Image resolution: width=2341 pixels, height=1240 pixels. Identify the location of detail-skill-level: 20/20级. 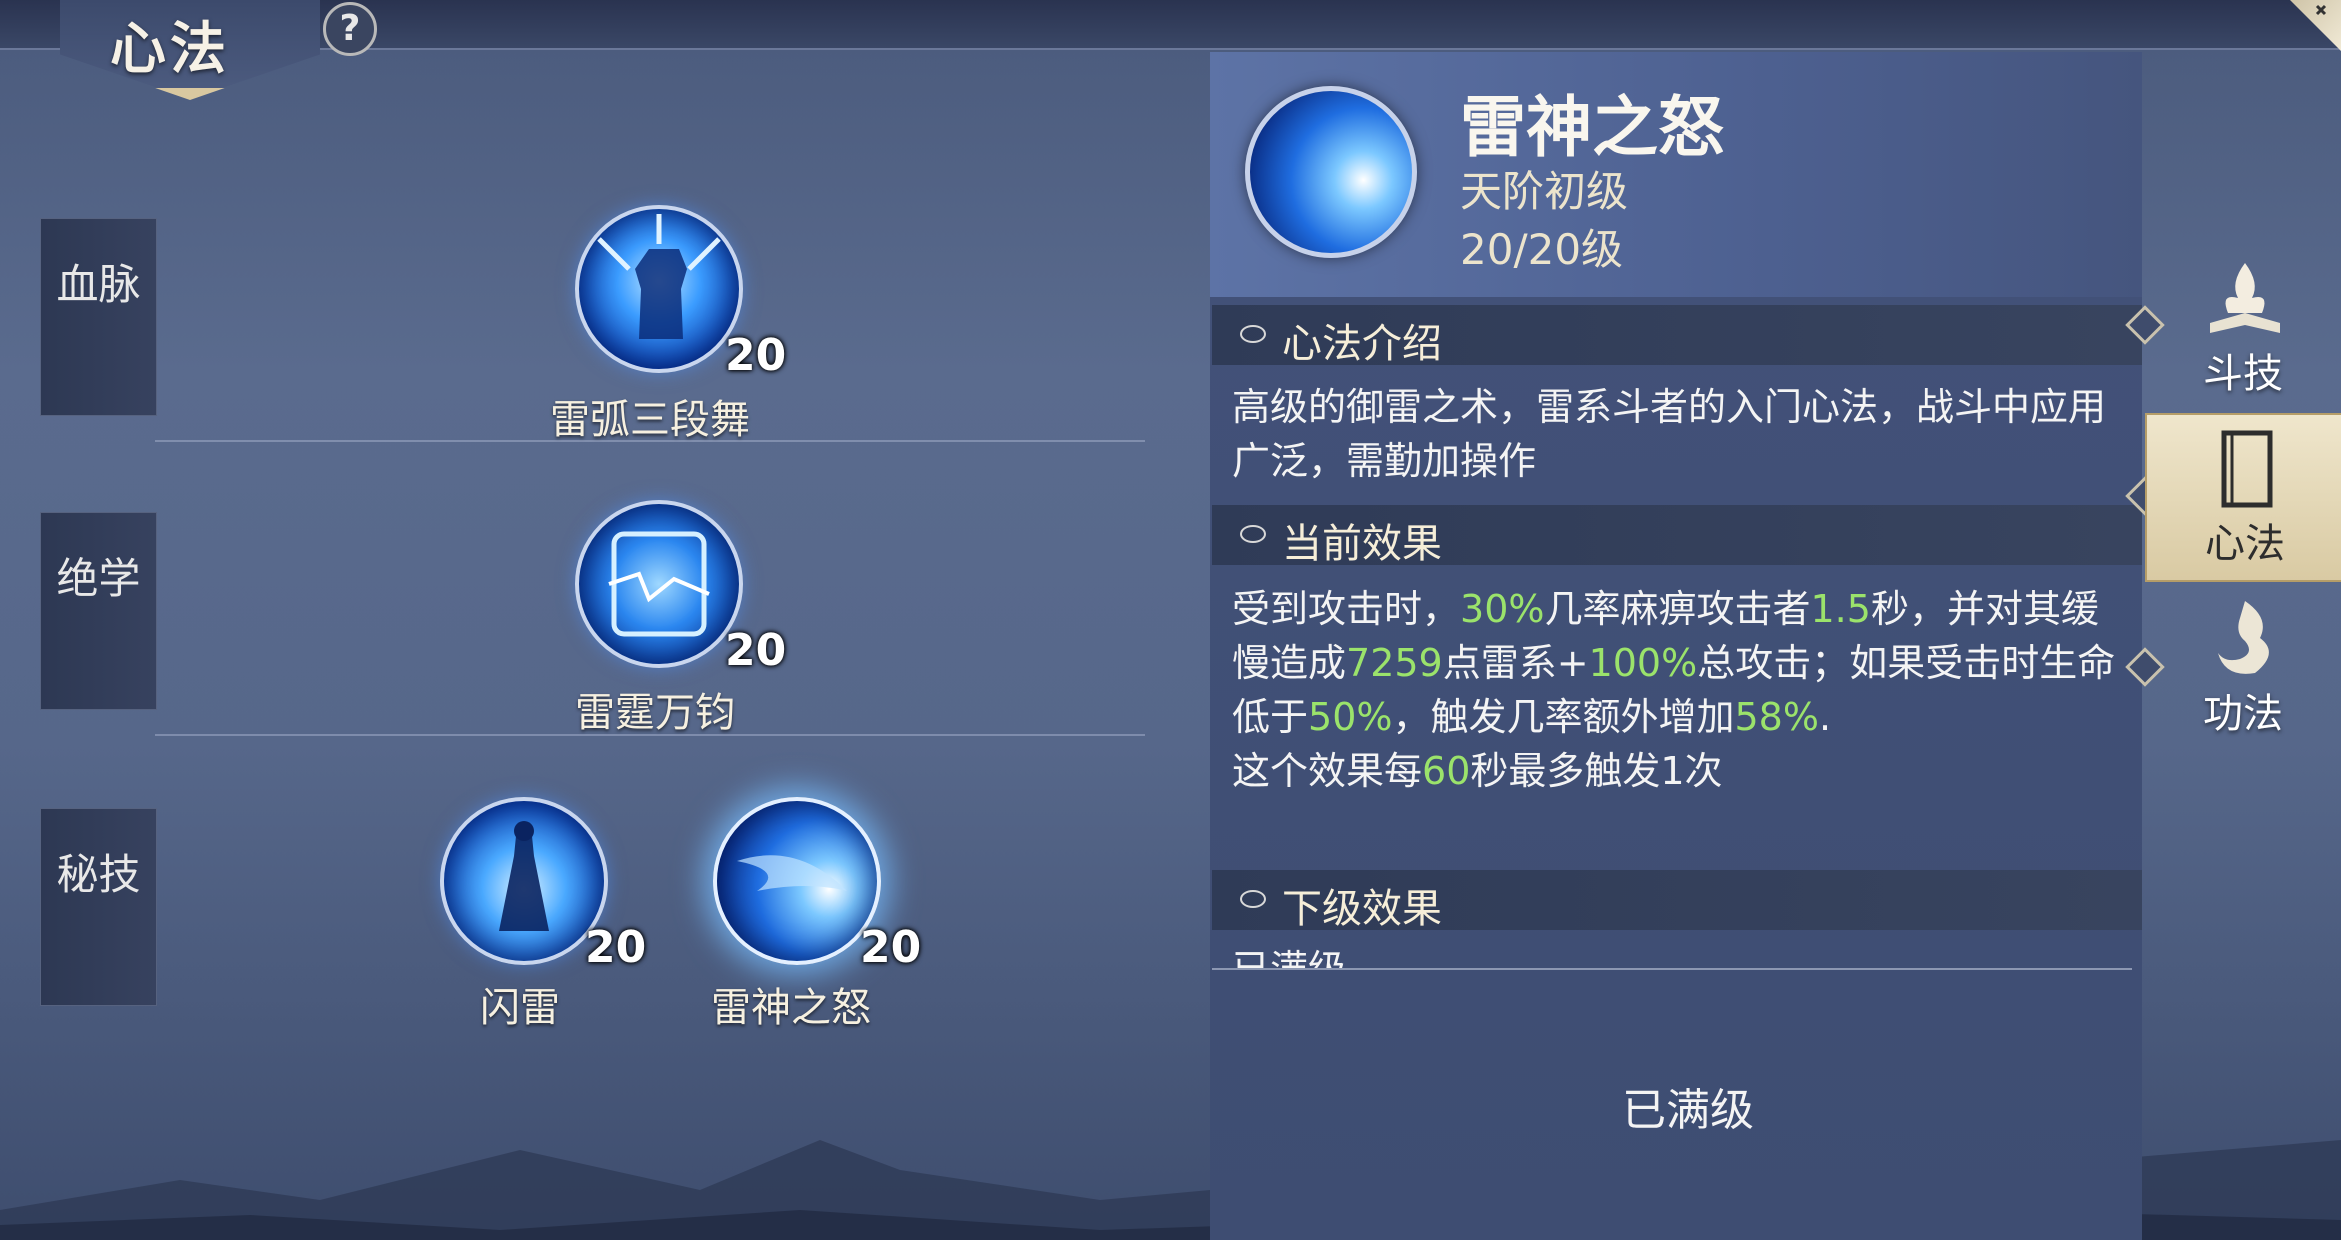
(1542, 249).